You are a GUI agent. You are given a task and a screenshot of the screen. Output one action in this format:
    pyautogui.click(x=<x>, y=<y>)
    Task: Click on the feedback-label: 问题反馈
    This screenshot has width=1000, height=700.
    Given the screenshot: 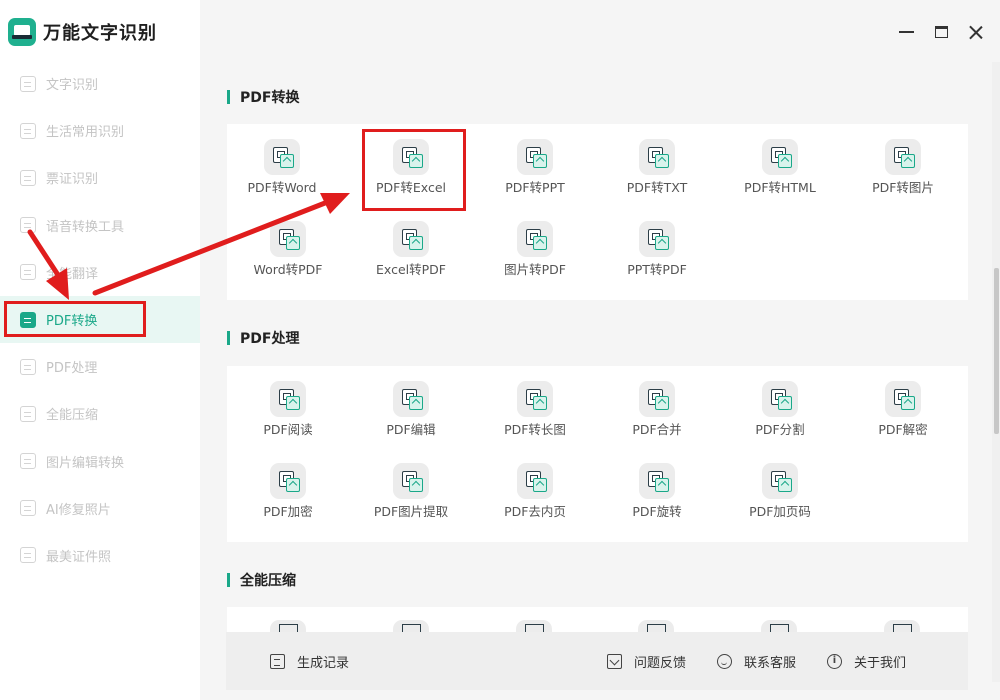 What is the action you would take?
    pyautogui.click(x=660, y=663)
    